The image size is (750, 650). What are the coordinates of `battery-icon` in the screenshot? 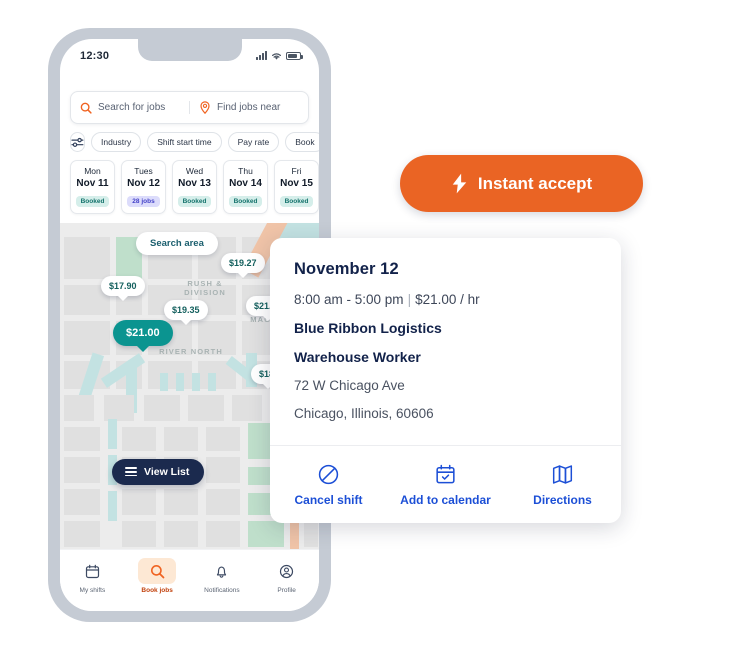 It's located at (294, 56).